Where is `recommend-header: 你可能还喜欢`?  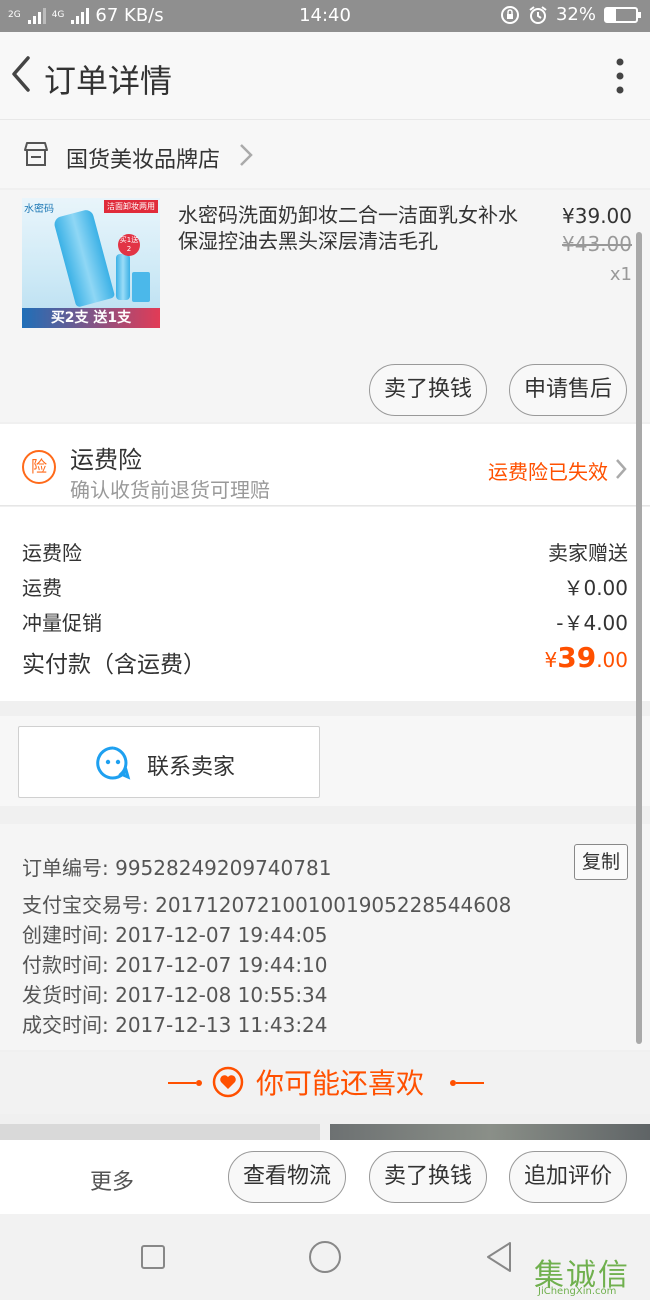
recommend-header: 你可能还喜欢 is located at coordinates (325, 1083).